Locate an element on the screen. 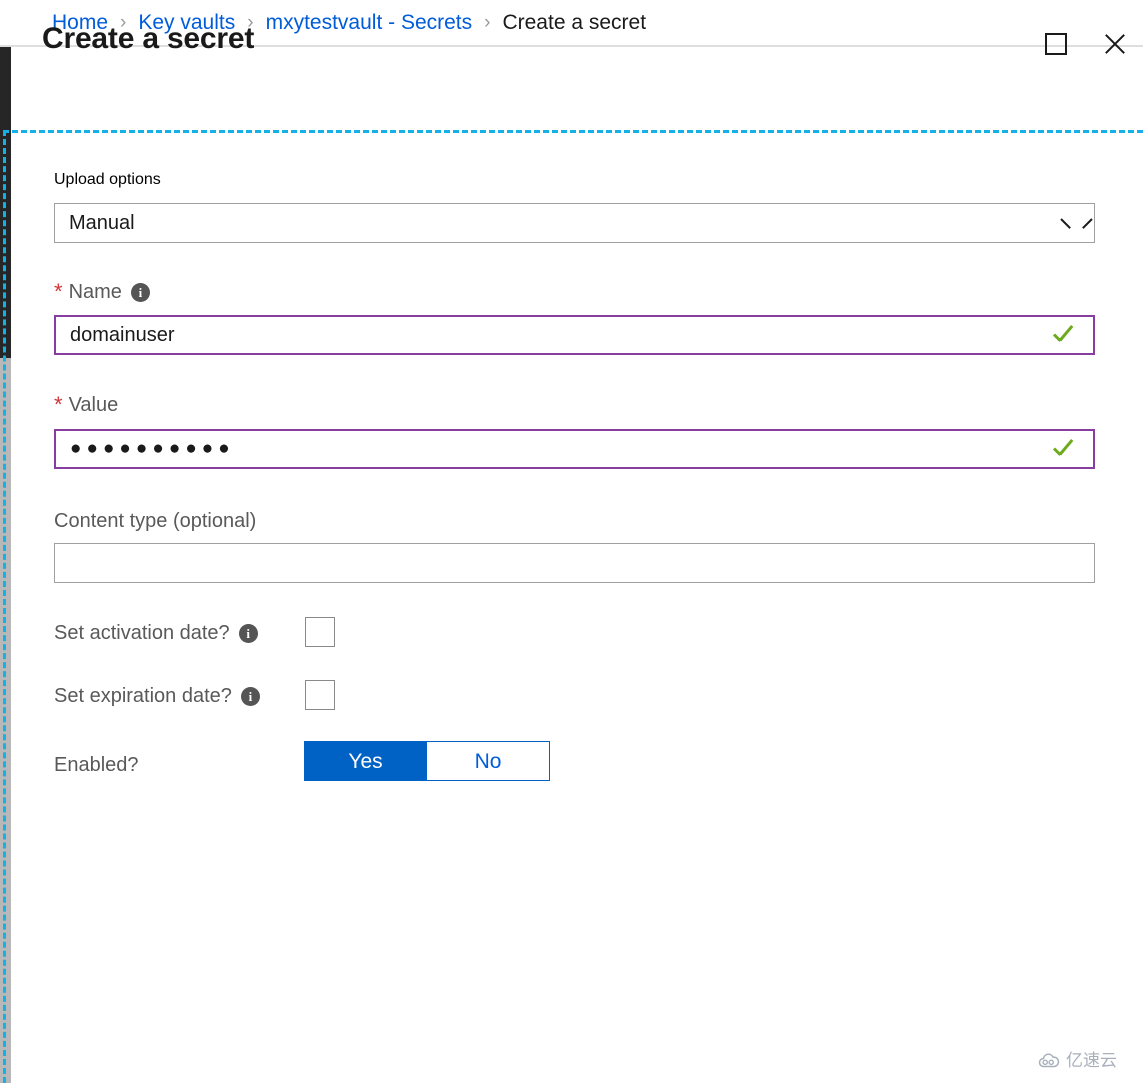 The height and width of the screenshot is (1083, 1143). maximize-button is located at coordinates (1056, 44).